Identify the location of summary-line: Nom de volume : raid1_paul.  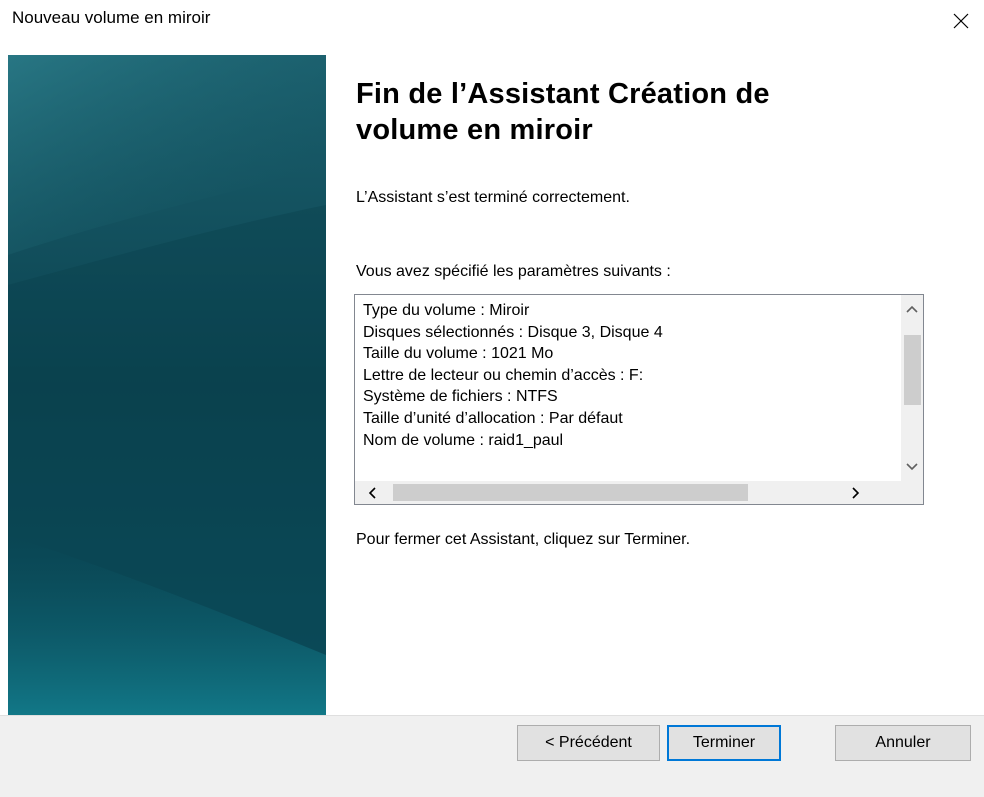
(463, 440).